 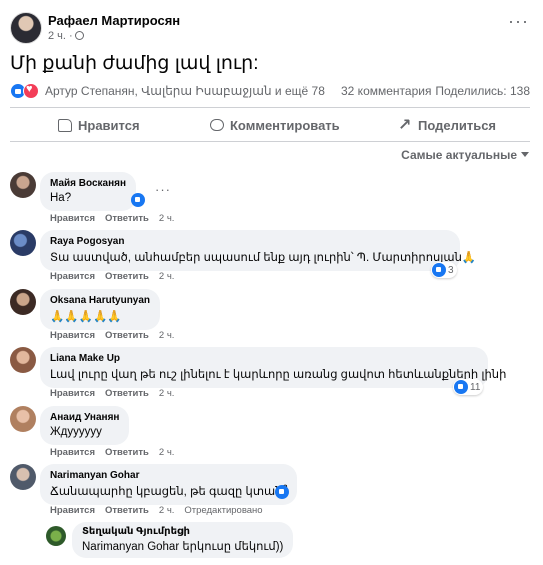 What do you see at coordinates (134, 63) in the screenshot?
I see `post-text: Մի քանի ժամից լավ լուր:` at bounding box center [134, 63].